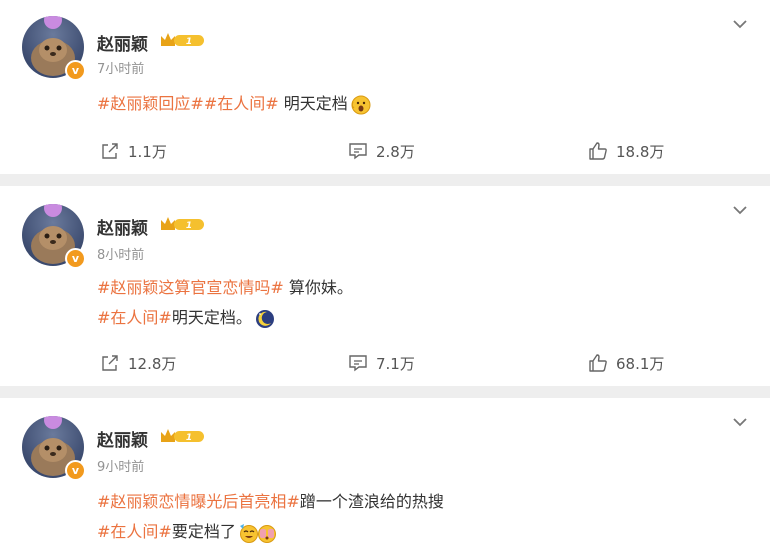 This screenshot has width=770, height=552. I want to click on post-text: 明天定档, so click(313, 103).